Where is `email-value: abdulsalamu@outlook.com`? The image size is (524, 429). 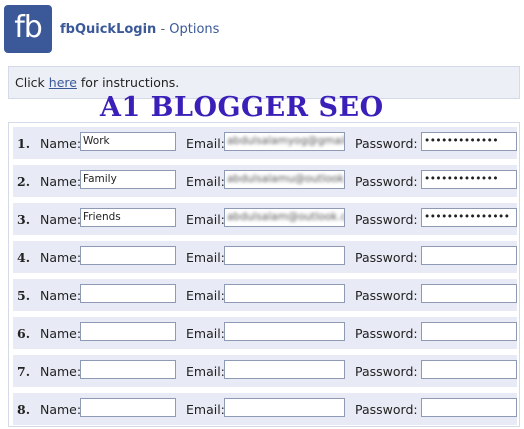 email-value: abdulsalamu@outlook.com is located at coordinates (286, 179).